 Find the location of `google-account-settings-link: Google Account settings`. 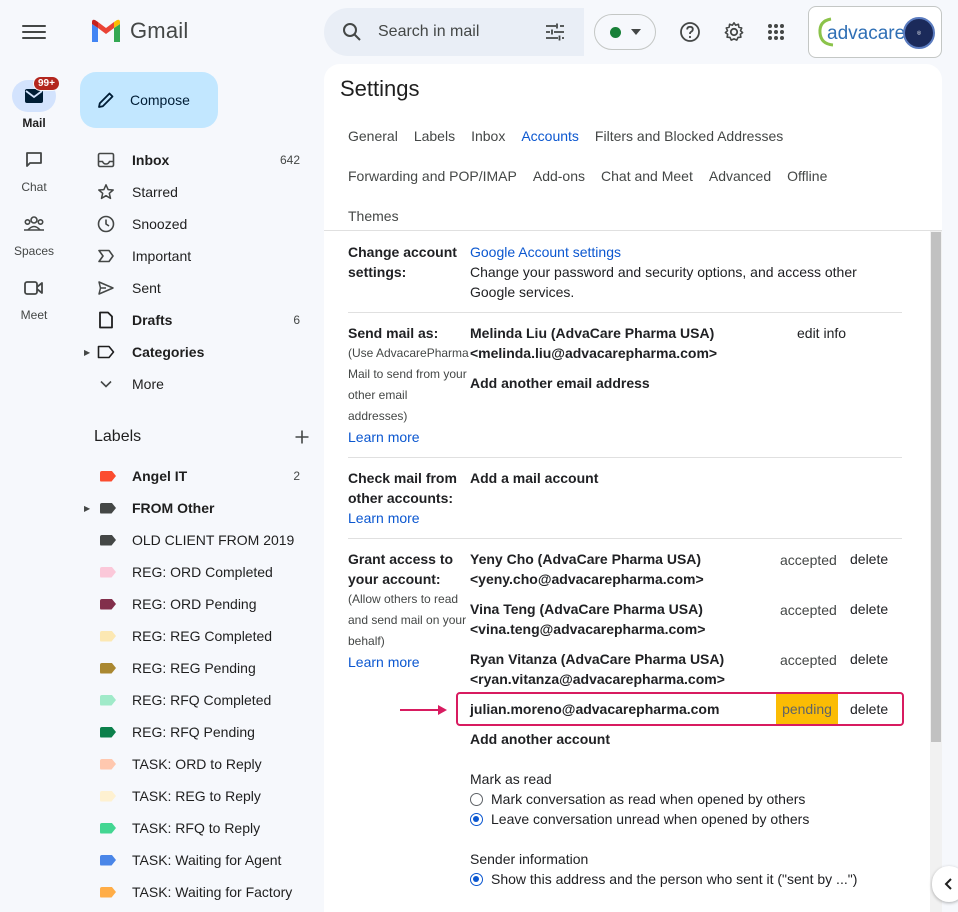

google-account-settings-link: Google Account settings is located at coordinates (663, 252).